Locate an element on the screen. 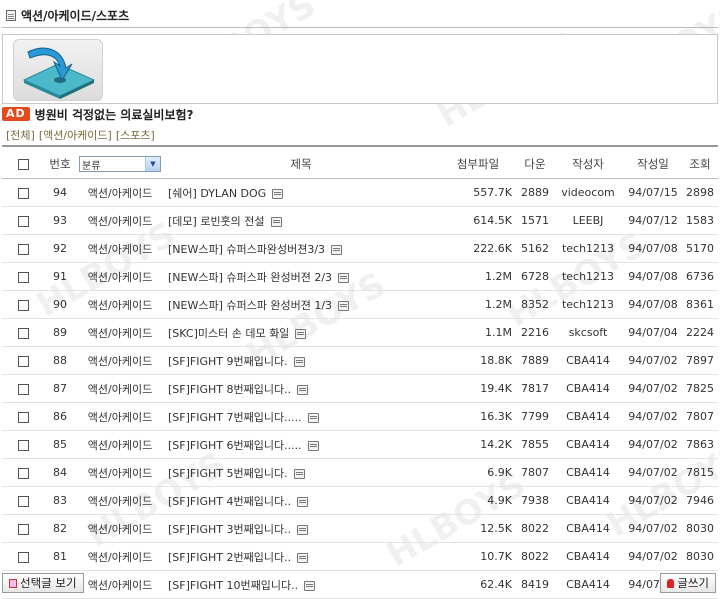  post-author: skcsoft is located at coordinates (588, 332).